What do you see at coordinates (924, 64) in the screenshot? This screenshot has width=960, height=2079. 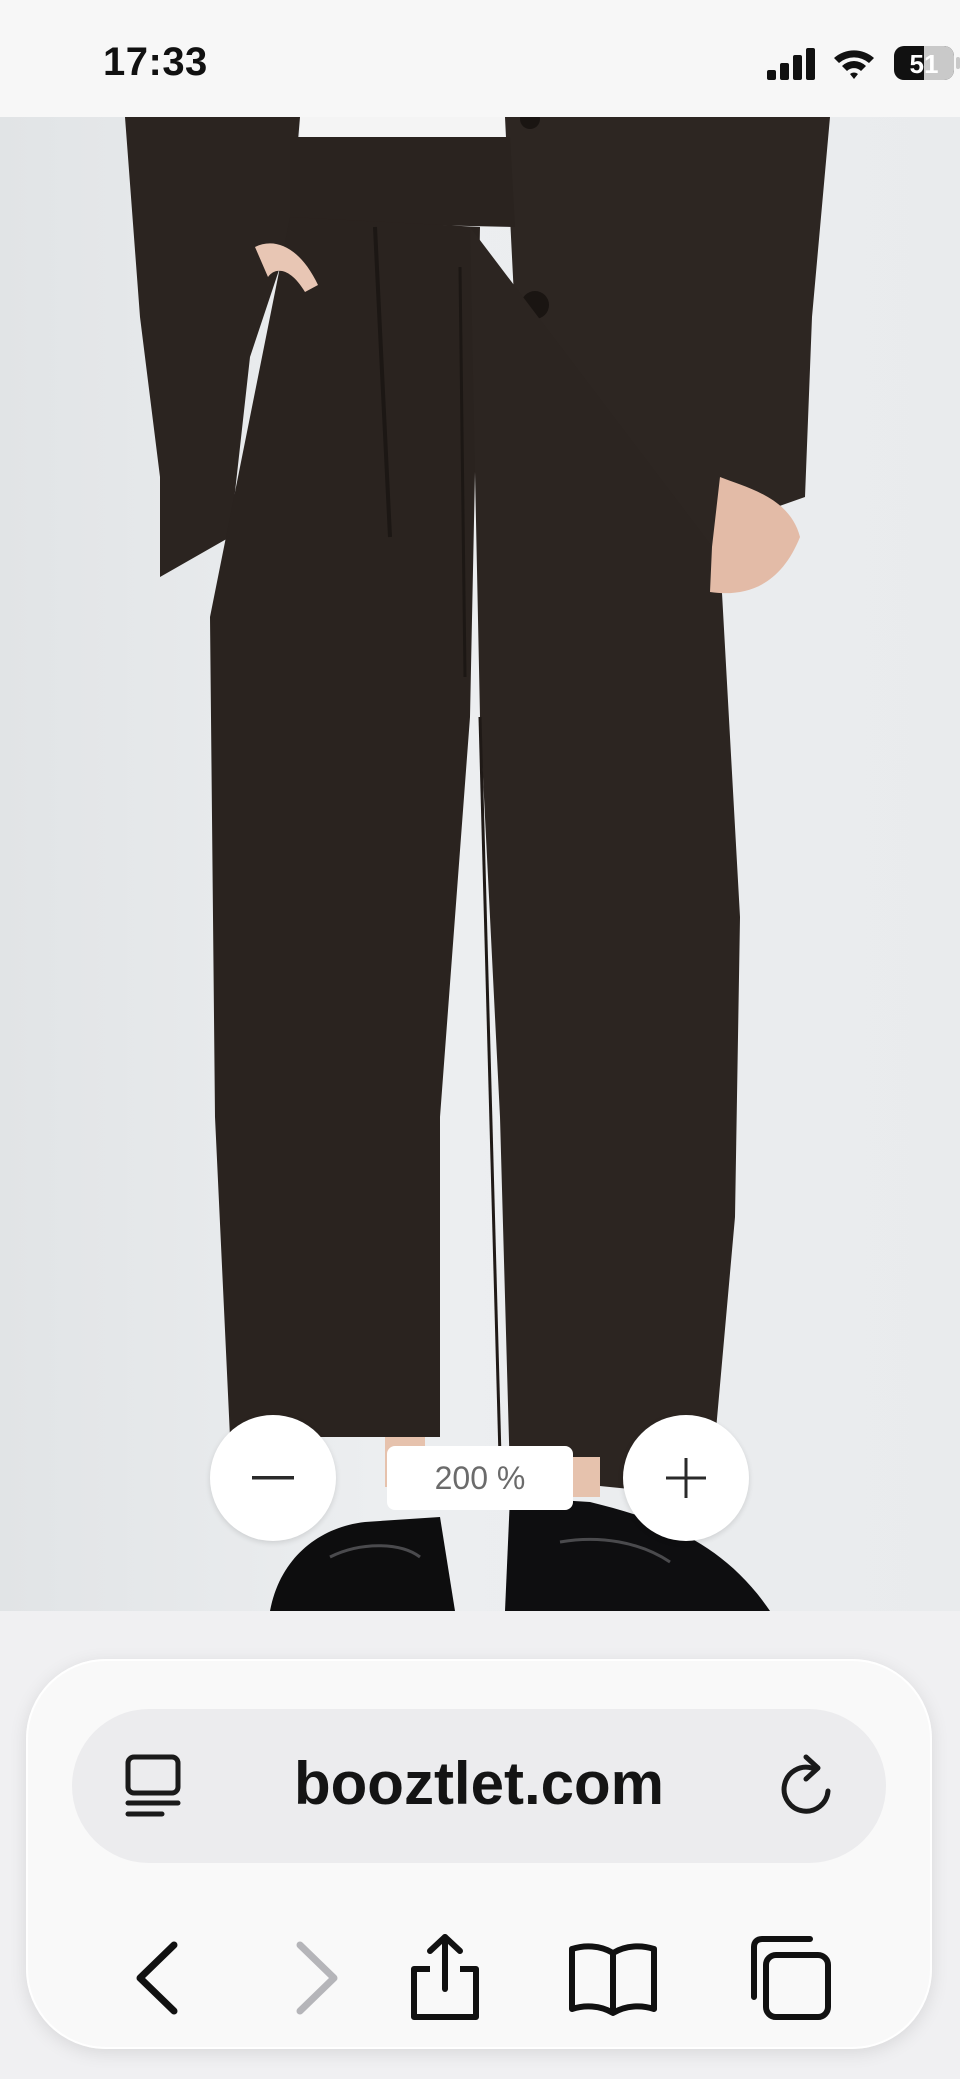 I see `battery-level: 51` at bounding box center [924, 64].